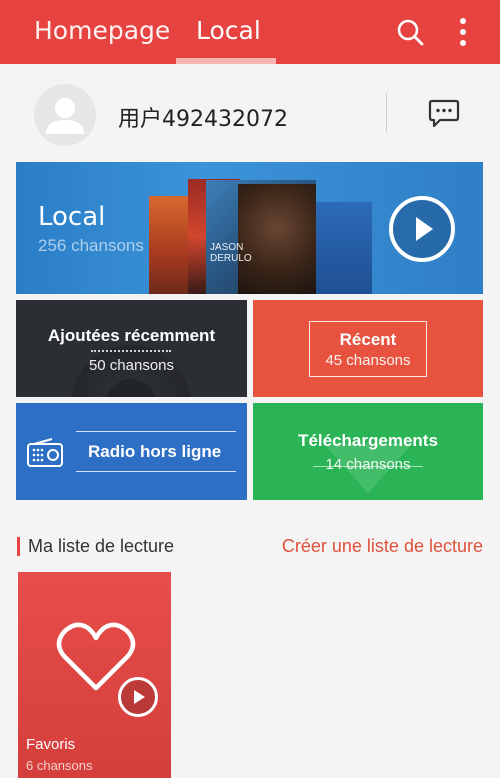  What do you see at coordinates (386, 113) in the screenshot?
I see `divider` at bounding box center [386, 113].